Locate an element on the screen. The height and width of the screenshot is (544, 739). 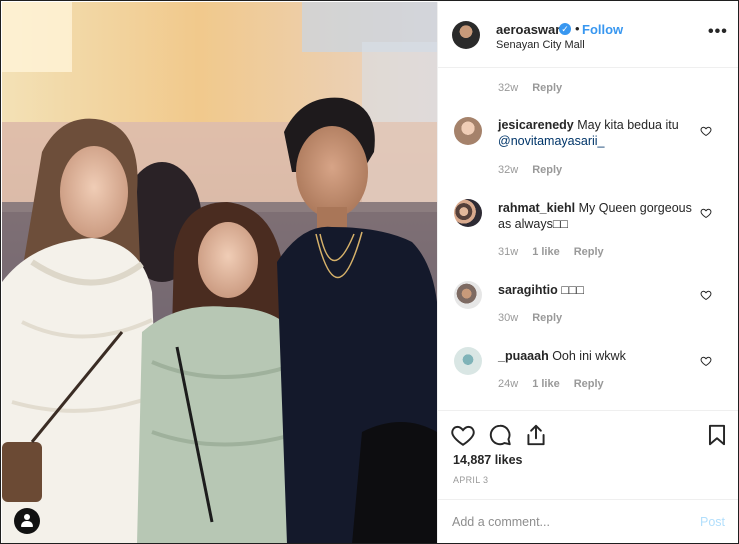
comment-text: □□□ is located at coordinates (570, 290).